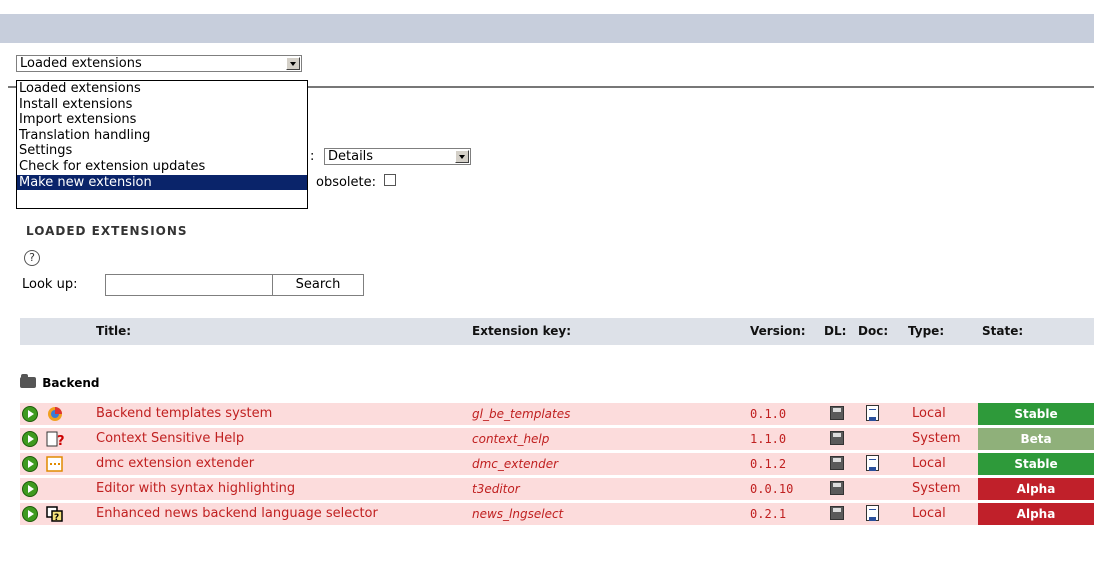  I want to click on display-label-colon: :, so click(312, 156).